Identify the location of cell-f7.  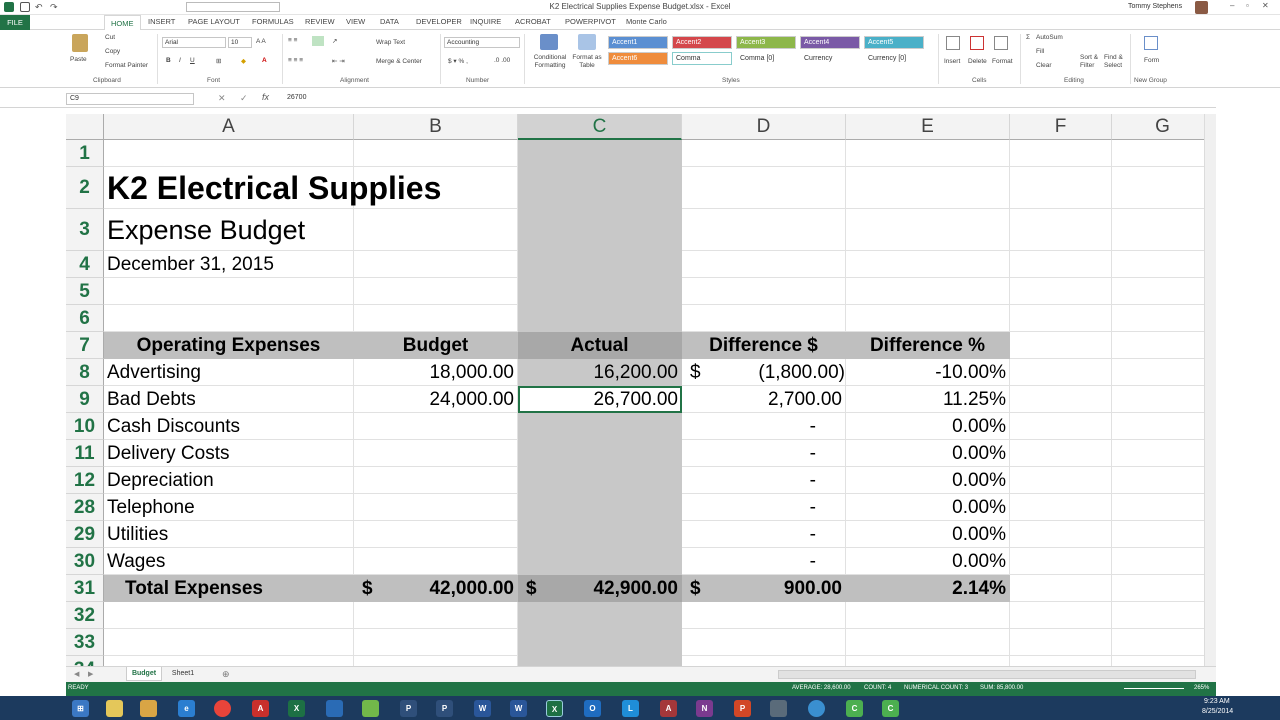
(1061, 345).